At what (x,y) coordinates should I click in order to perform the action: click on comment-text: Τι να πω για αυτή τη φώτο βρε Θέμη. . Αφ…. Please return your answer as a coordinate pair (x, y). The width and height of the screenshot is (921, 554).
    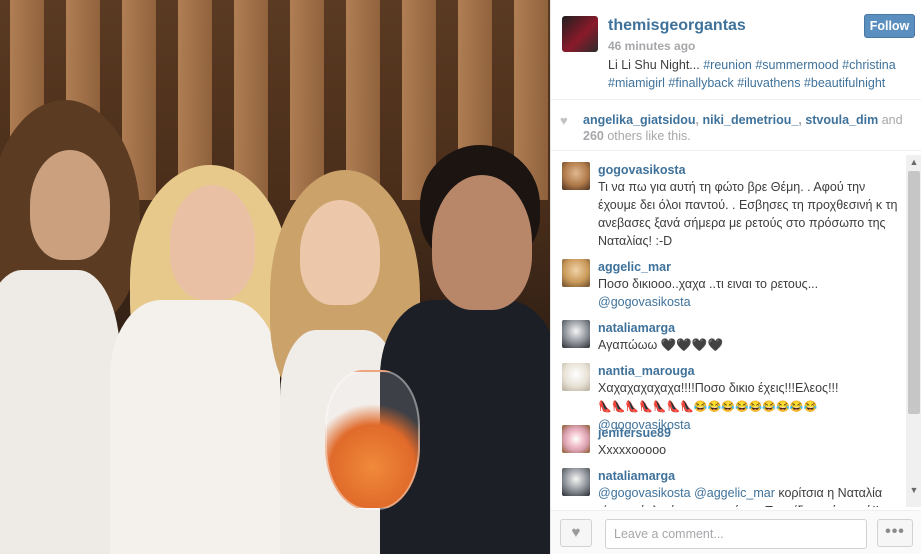
    Looking at the image, I should click on (748, 214).